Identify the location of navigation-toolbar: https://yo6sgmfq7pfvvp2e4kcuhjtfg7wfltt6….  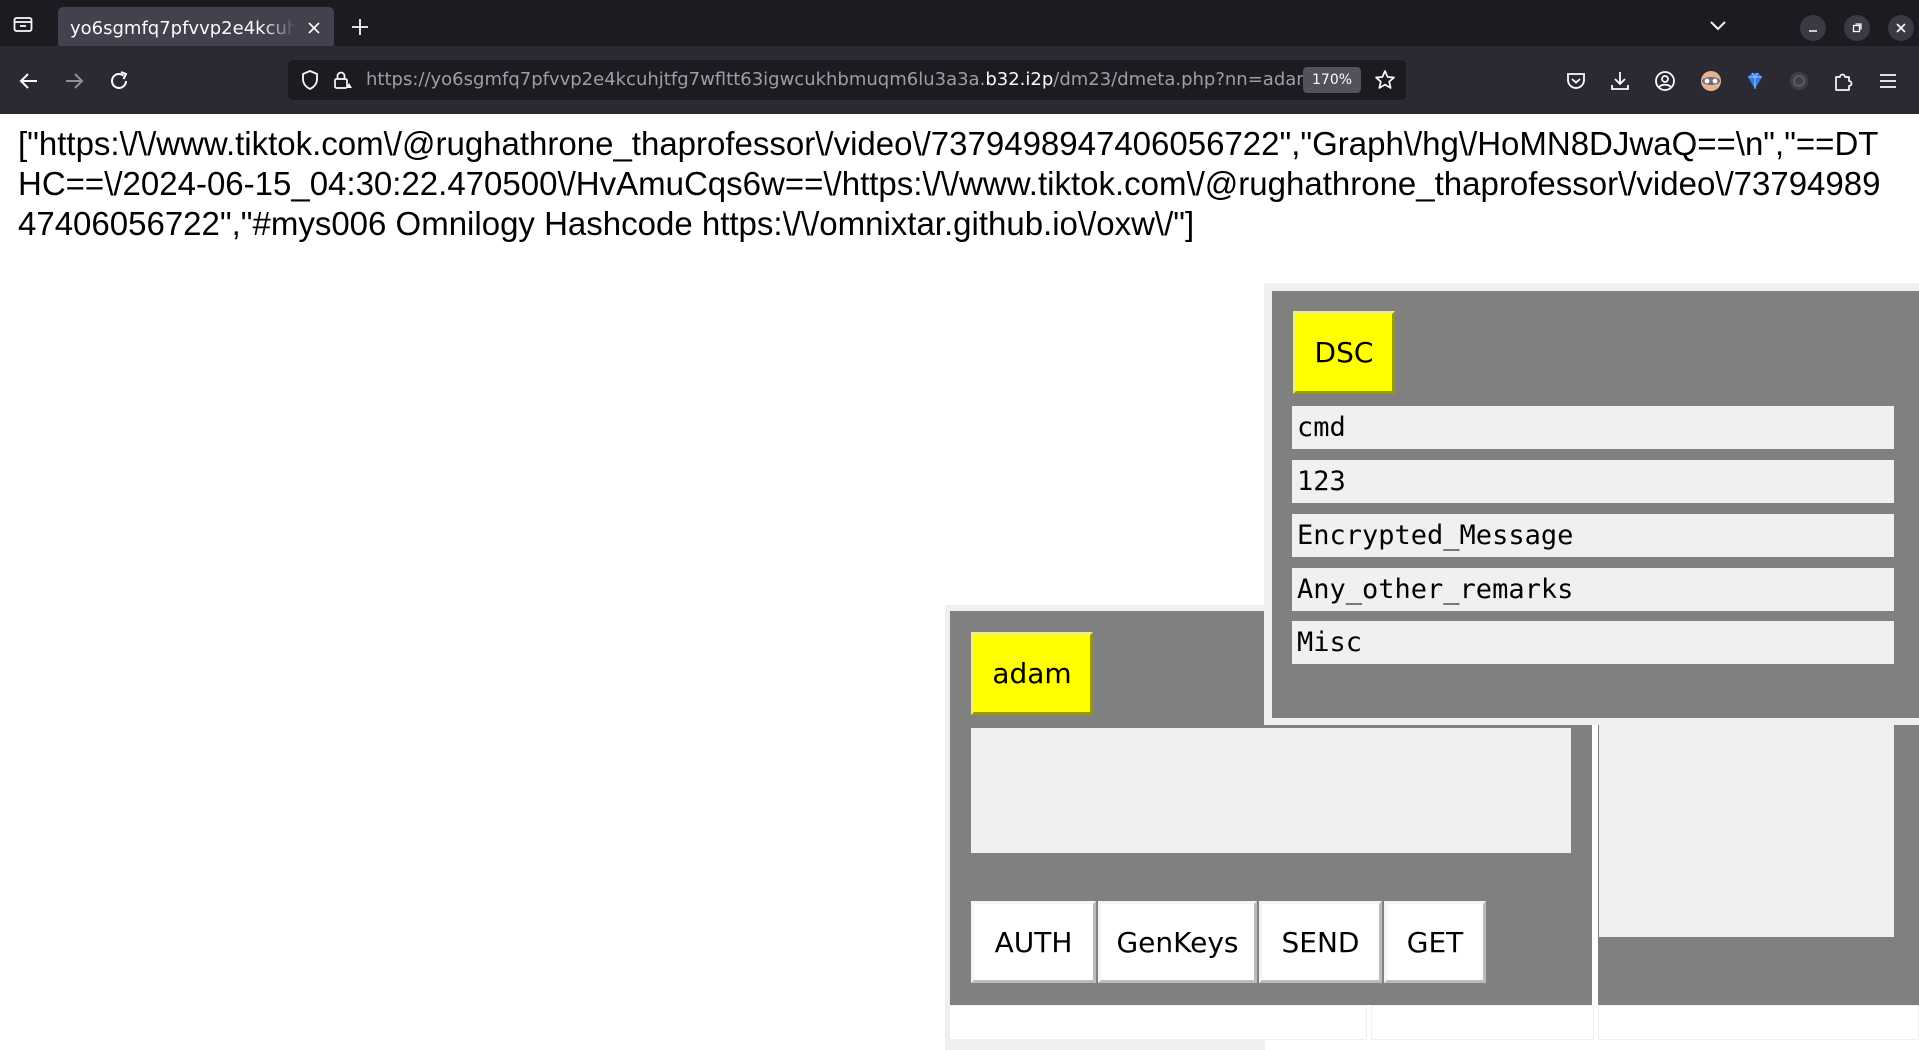
(959, 80).